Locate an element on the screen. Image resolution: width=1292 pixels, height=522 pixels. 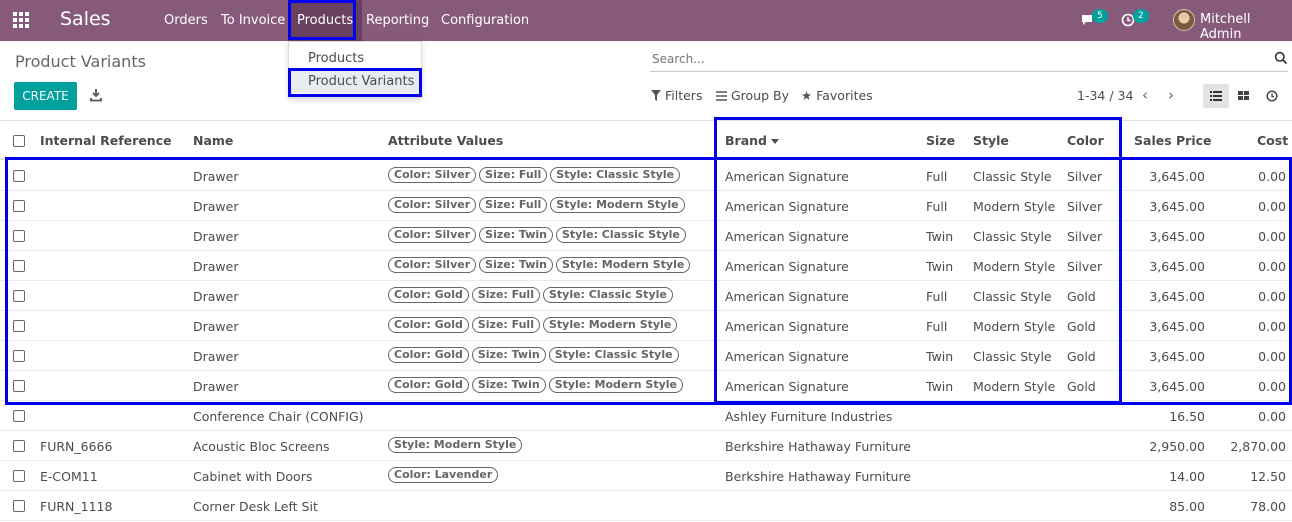
pager-value: 1-34 / 34 is located at coordinates (1105, 95).